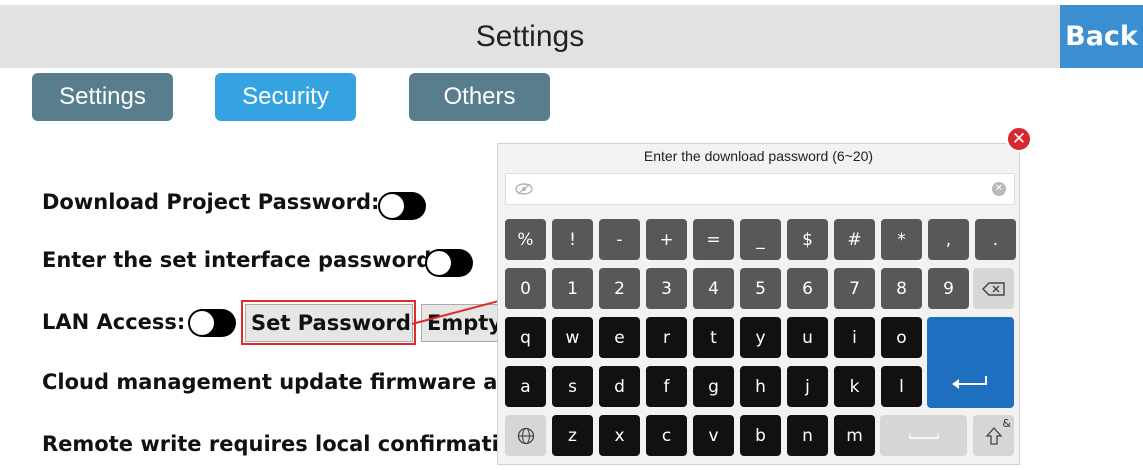  I want to click on lan-access-toggle, so click(212, 323).